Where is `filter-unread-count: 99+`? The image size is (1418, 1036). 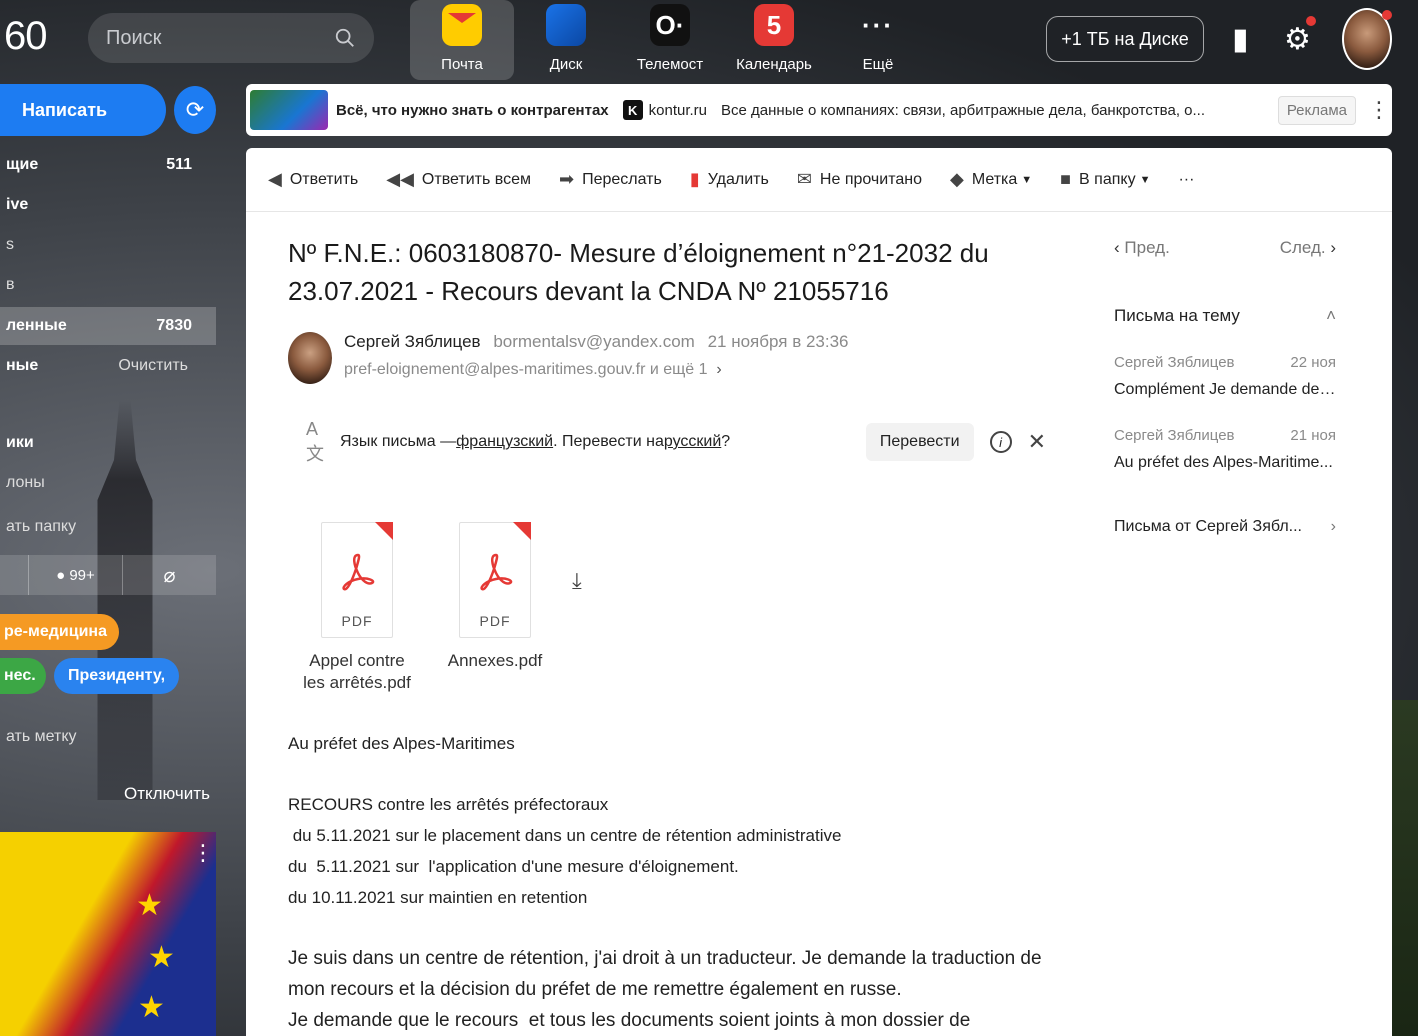
filter-unread-count: 99+ is located at coordinates (82, 575).